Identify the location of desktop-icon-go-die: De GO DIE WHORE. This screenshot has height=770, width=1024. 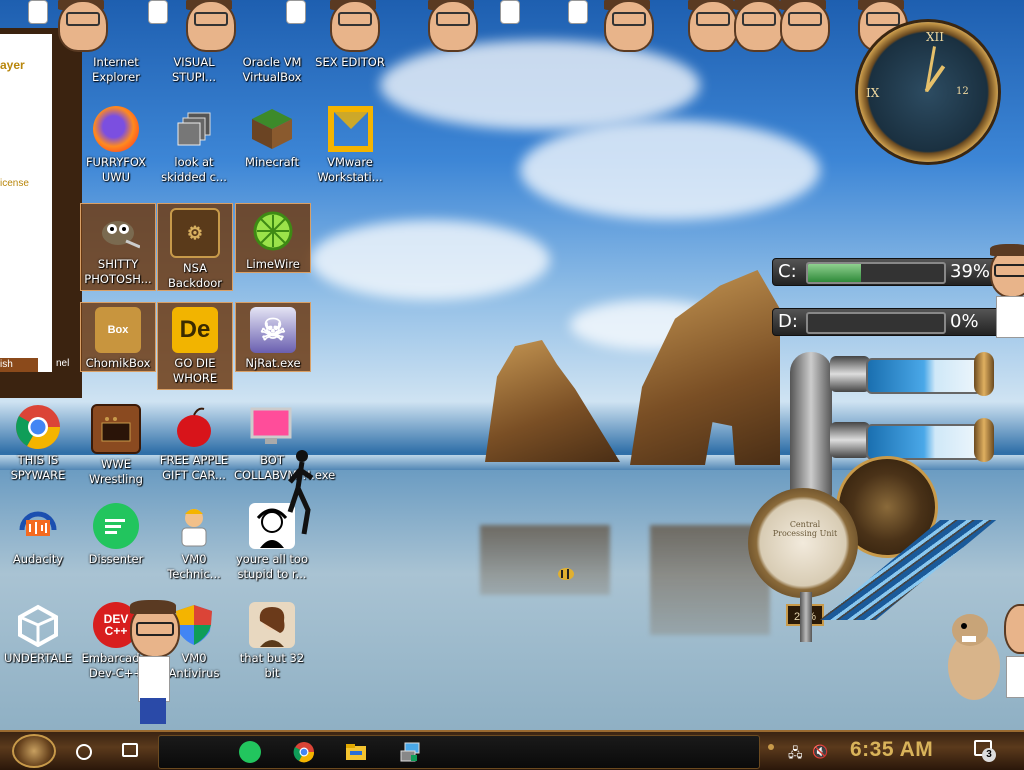
(195, 346).